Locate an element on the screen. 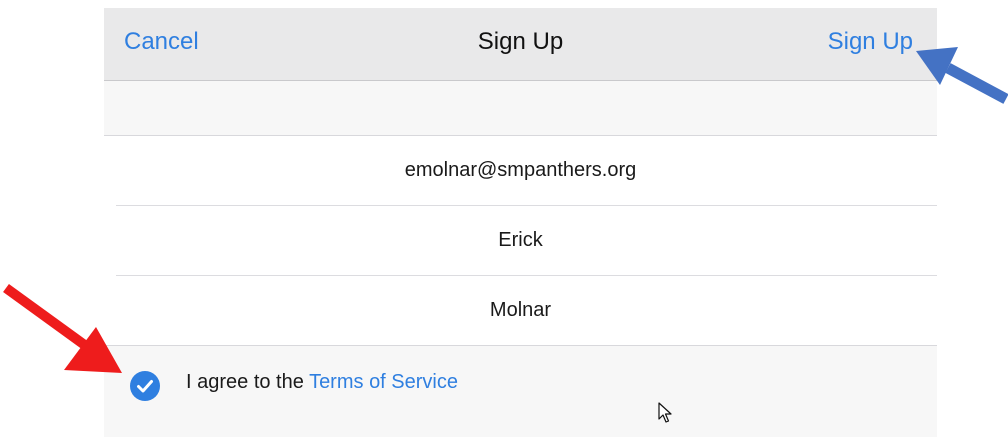  last-name-value: Molnar is located at coordinates (520, 310).